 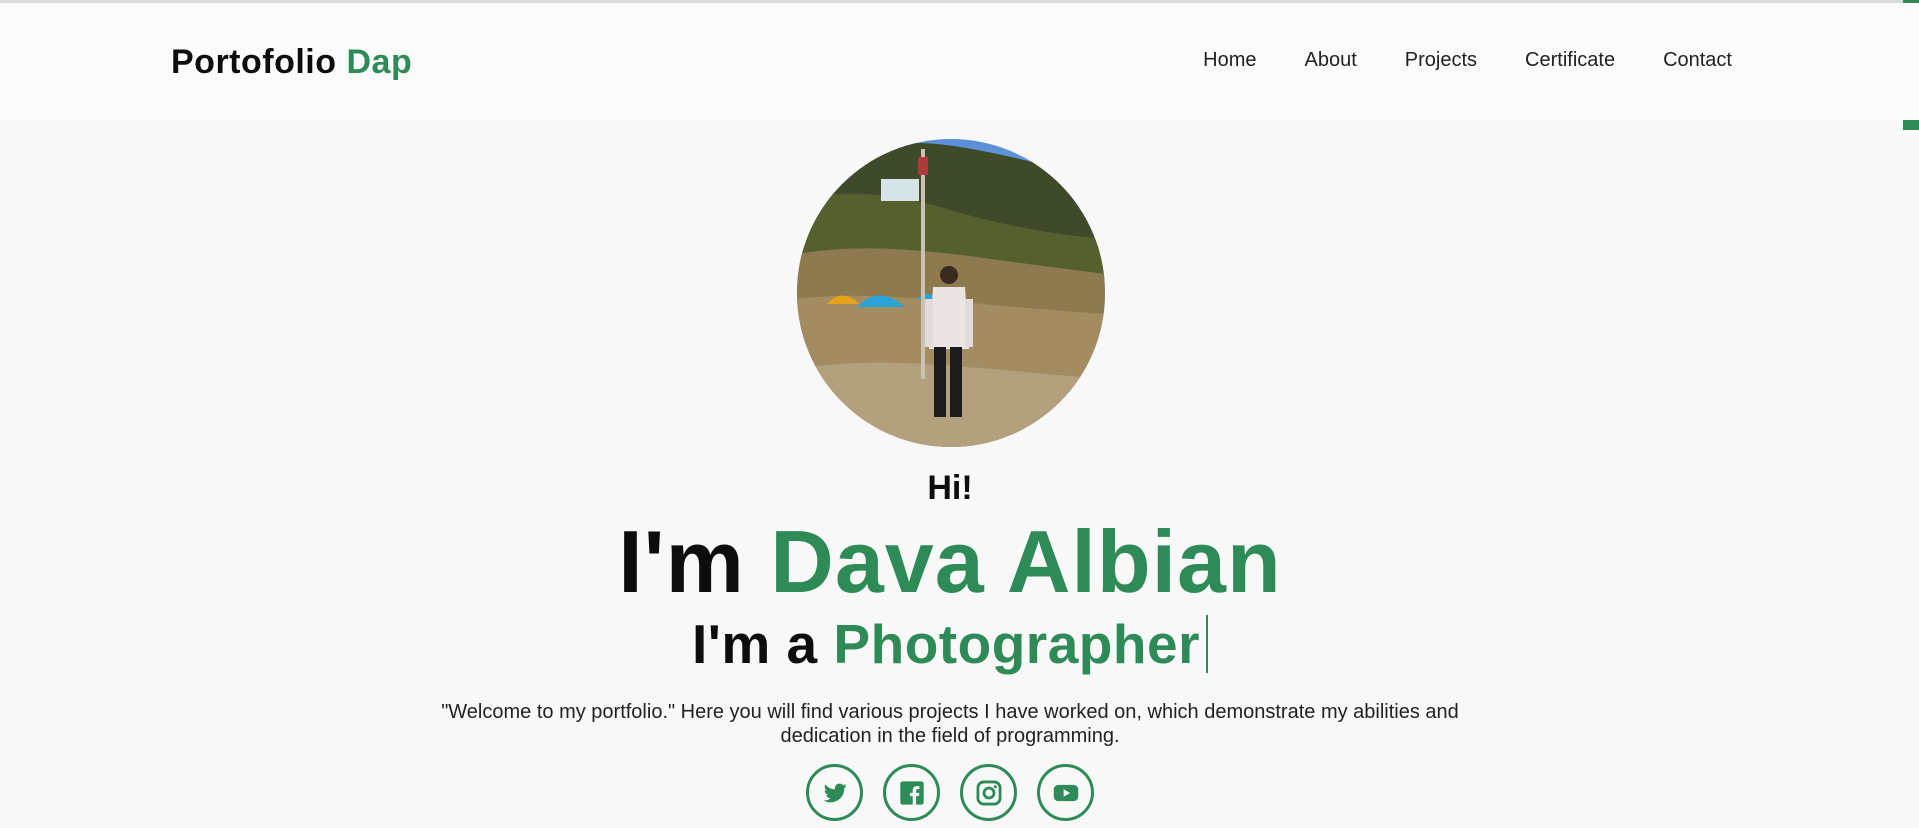 I want to click on brand-name: Portofolio, so click(x=254, y=62).